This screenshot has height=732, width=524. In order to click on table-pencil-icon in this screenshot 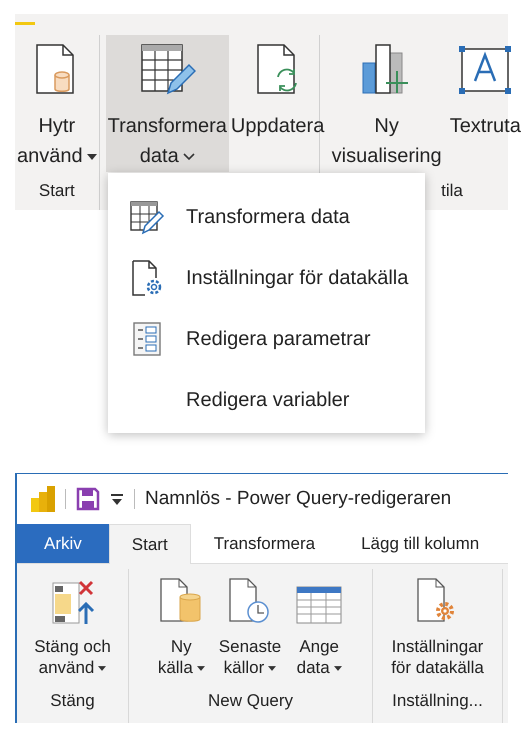, I will do `click(147, 216)`.